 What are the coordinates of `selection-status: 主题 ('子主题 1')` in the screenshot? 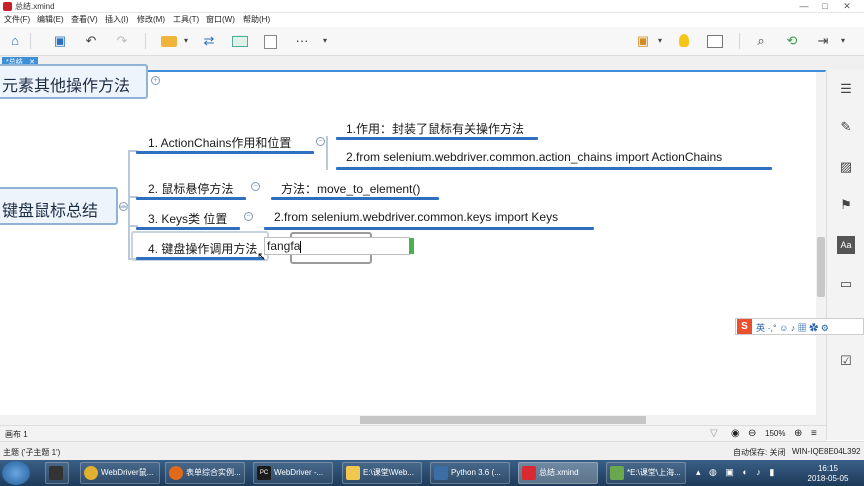 It's located at (32, 452).